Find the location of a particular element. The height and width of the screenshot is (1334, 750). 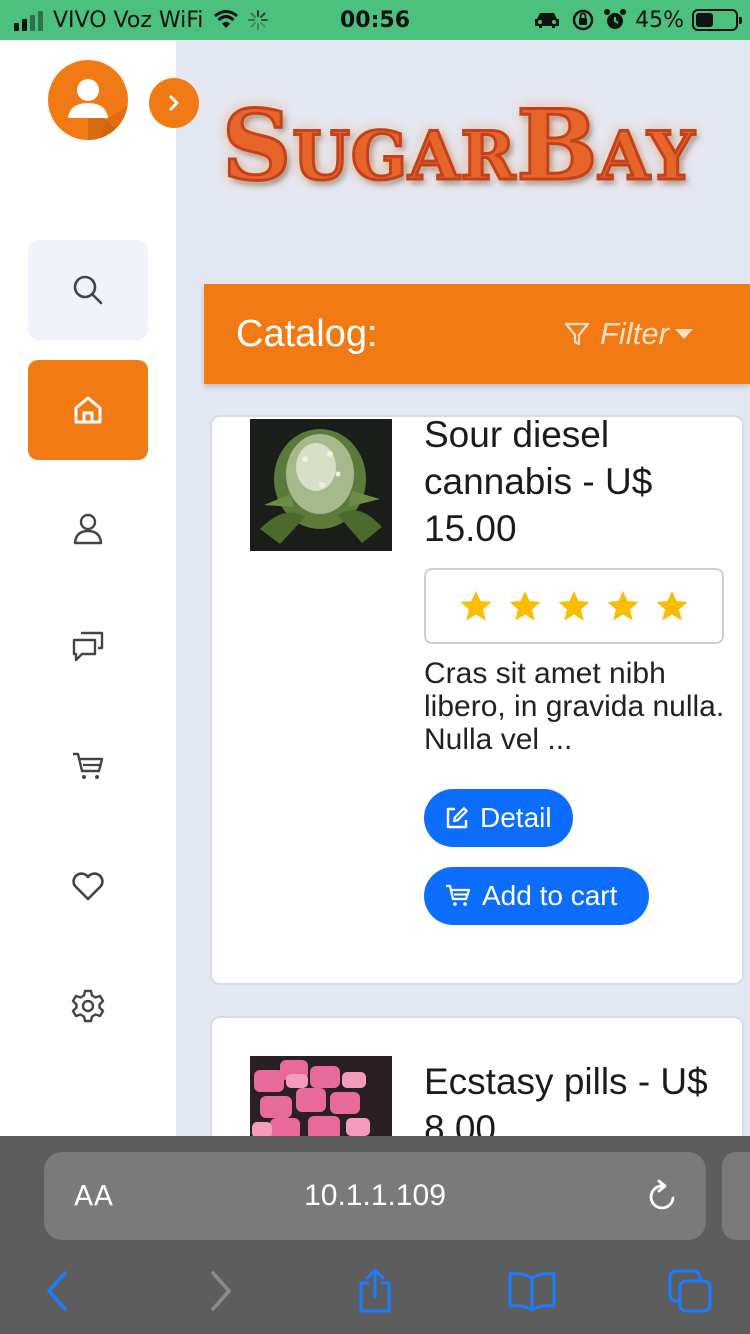

sidebar-item-cart is located at coordinates (88, 766).